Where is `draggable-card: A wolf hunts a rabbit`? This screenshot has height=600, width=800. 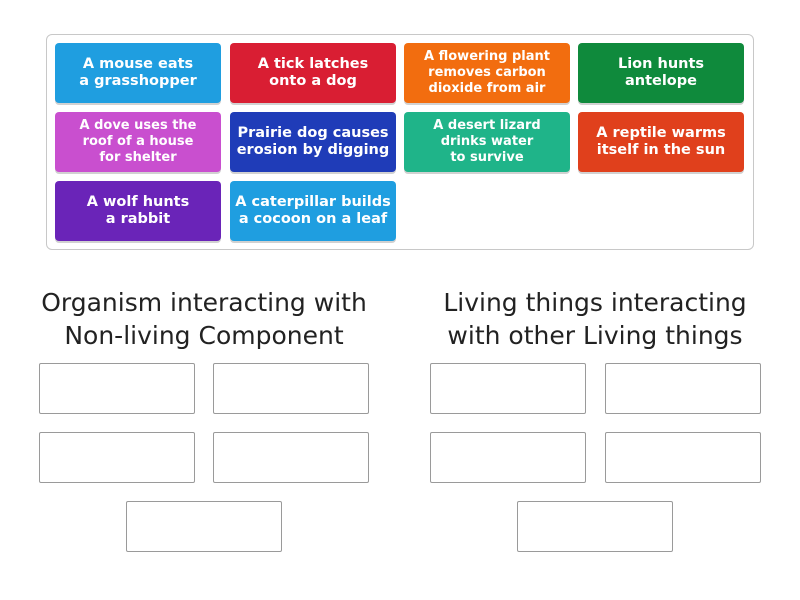
draggable-card: A wolf hunts a rabbit is located at coordinates (138, 211).